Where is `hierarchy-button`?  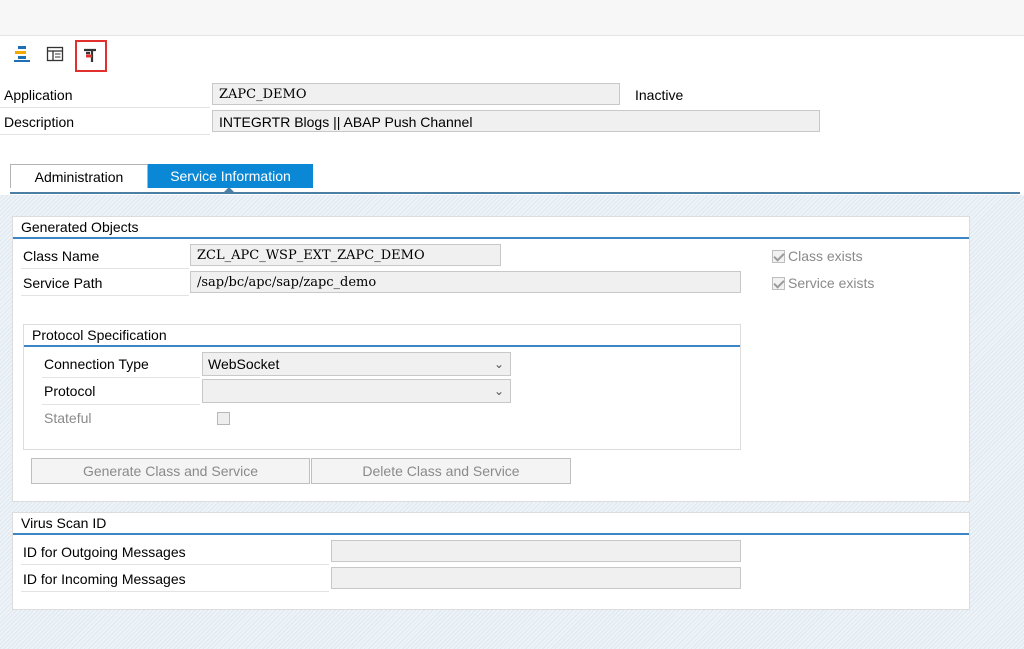
hierarchy-button is located at coordinates (22, 54).